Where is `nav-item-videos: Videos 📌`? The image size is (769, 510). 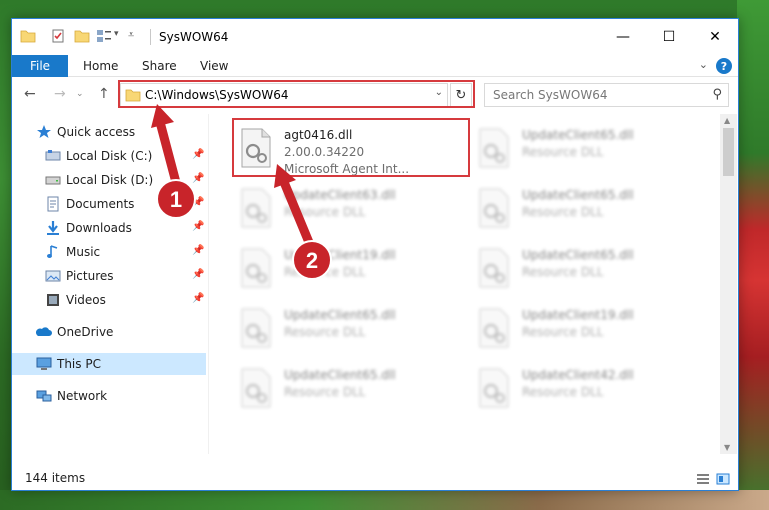 nav-item-videos: Videos 📌 is located at coordinates (109, 300).